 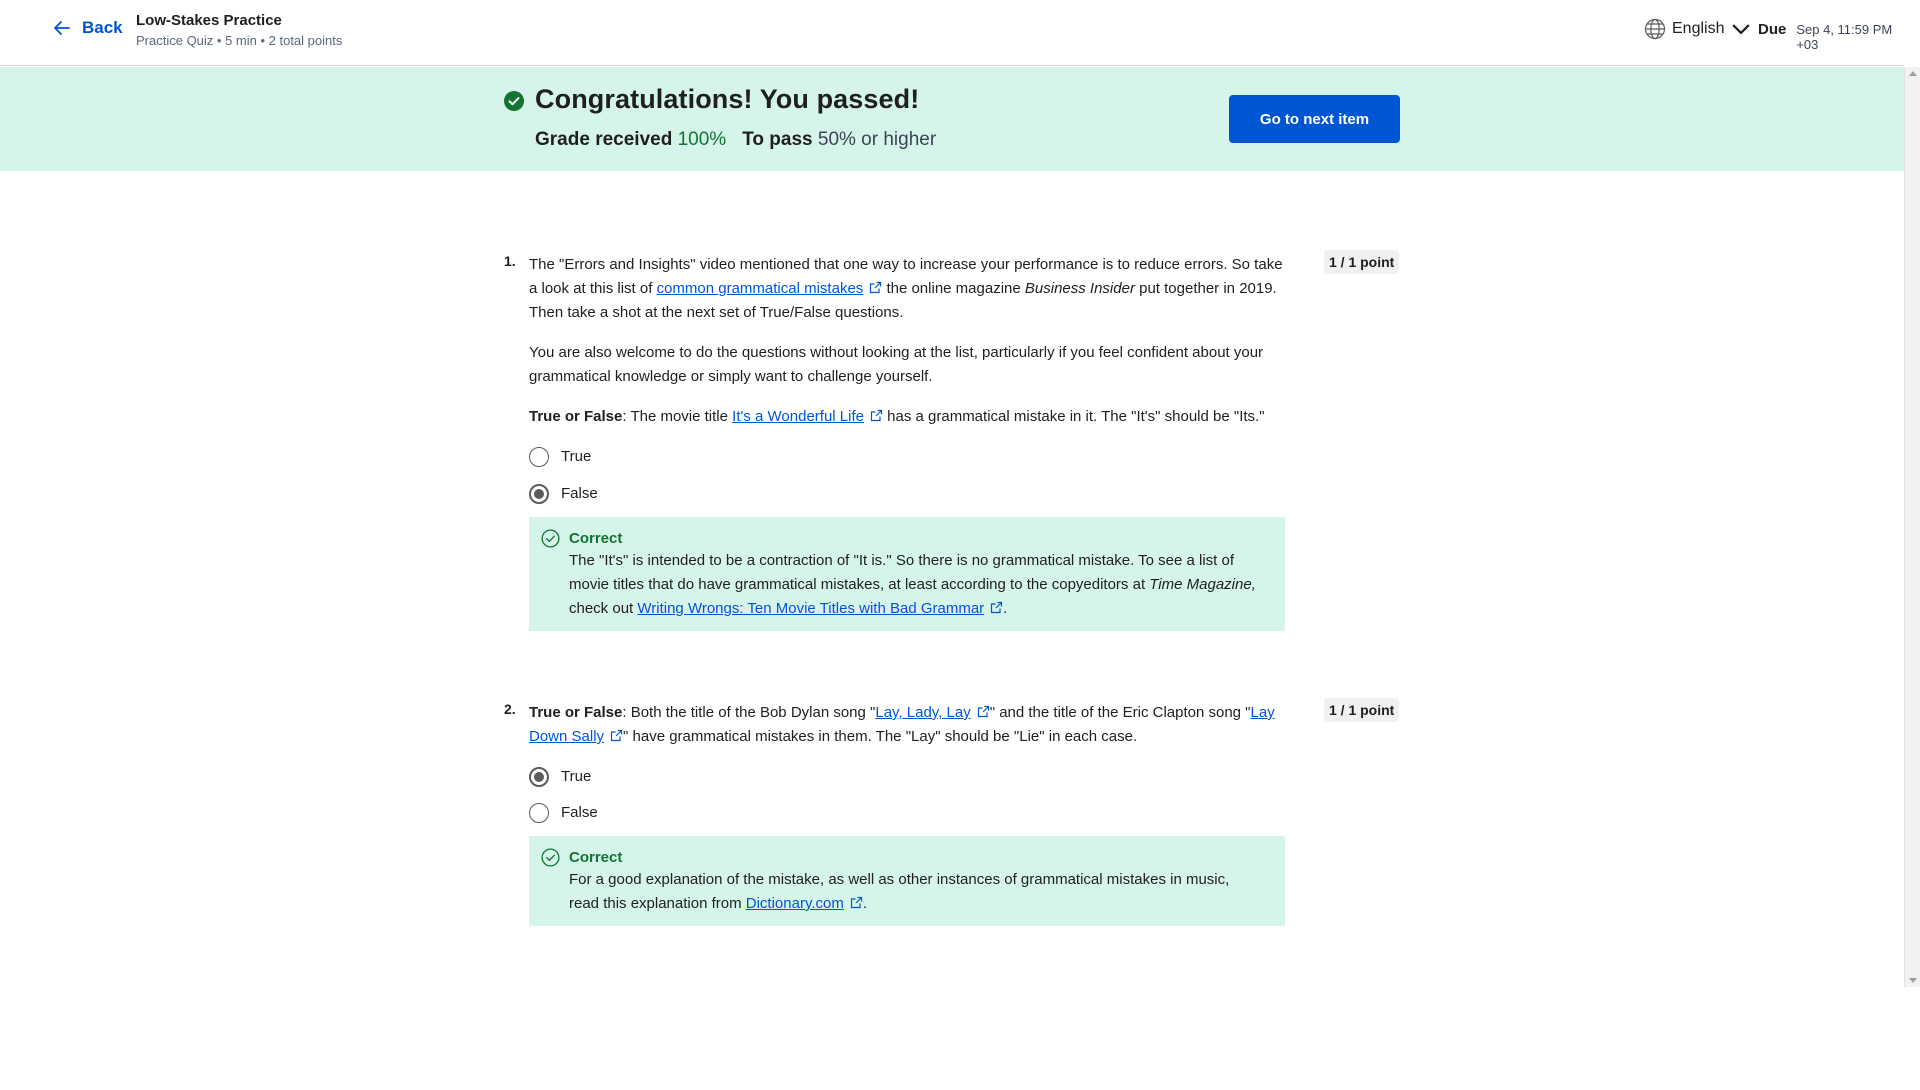 I want to click on grade-received-value: 100%, so click(x=702, y=139).